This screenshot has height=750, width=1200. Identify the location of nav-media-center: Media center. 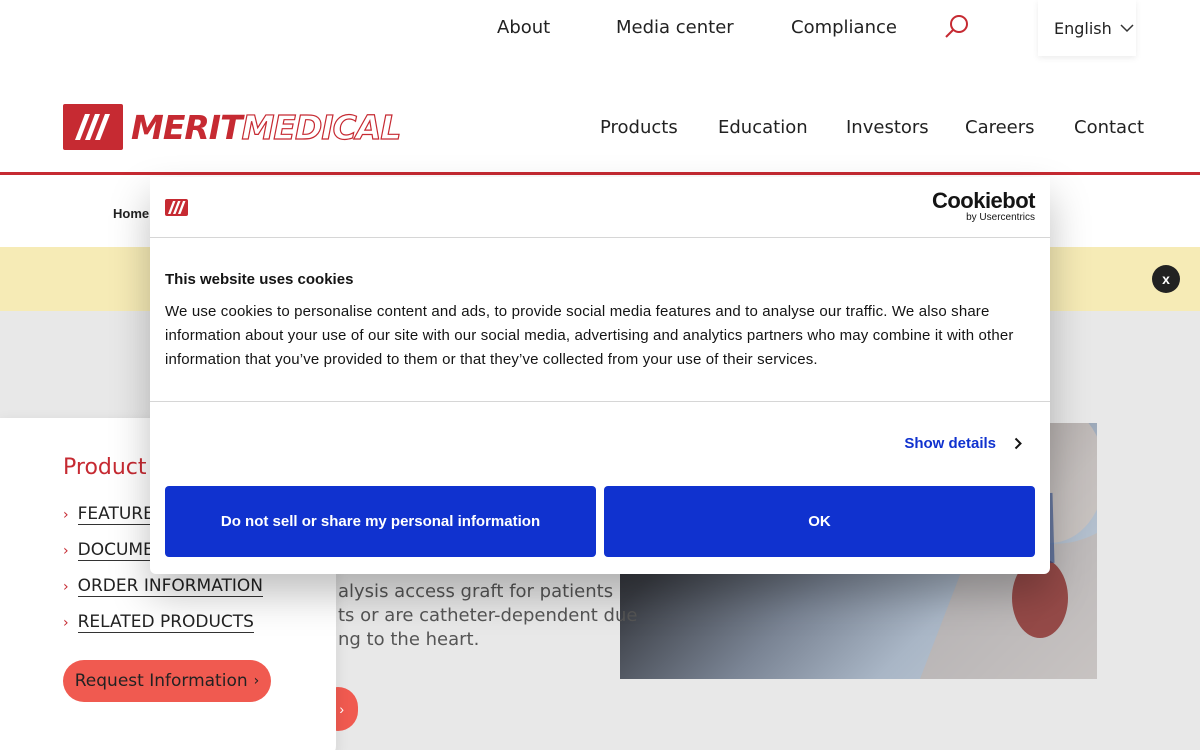
(675, 27).